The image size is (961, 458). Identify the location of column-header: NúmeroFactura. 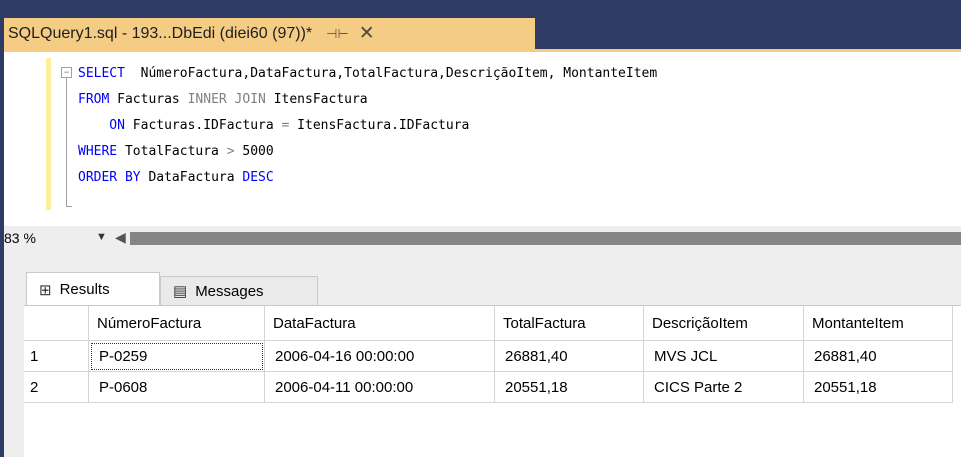
(176, 323).